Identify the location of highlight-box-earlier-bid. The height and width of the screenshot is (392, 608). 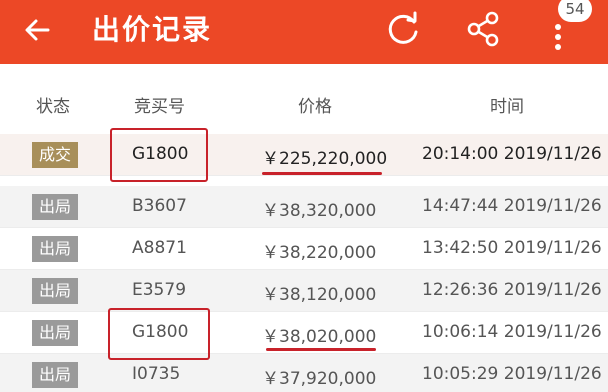
(159, 334).